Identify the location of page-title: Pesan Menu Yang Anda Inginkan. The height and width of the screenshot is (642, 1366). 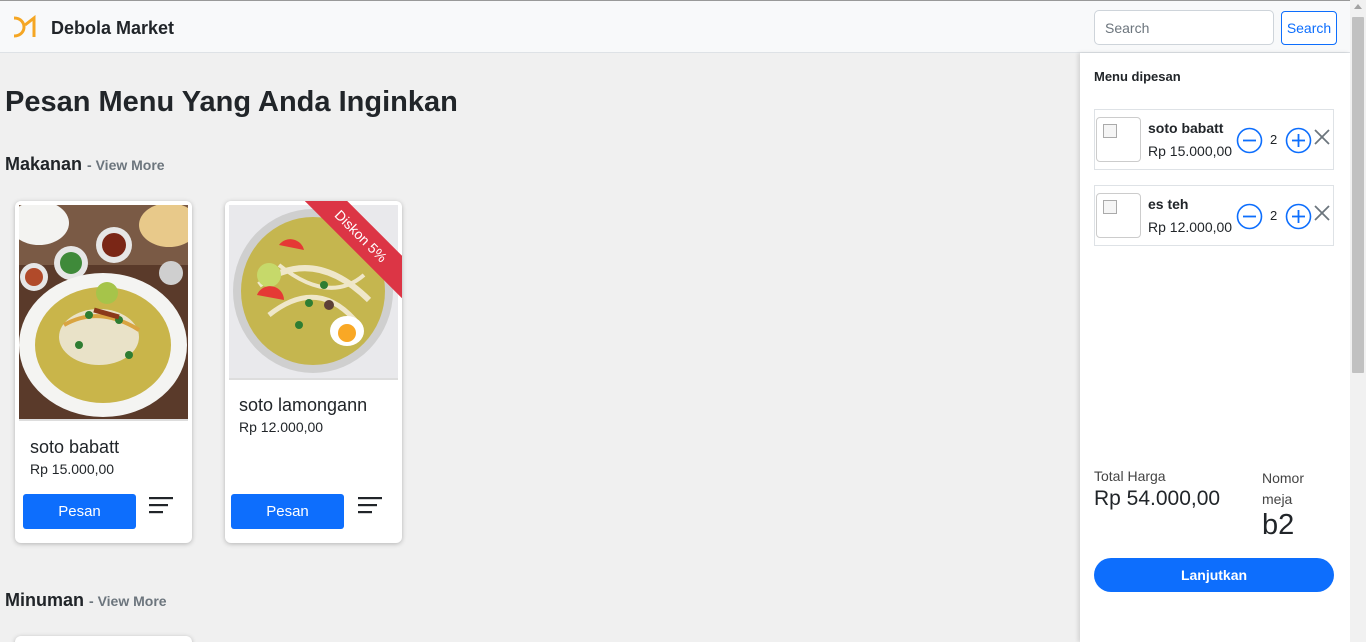
(231, 102).